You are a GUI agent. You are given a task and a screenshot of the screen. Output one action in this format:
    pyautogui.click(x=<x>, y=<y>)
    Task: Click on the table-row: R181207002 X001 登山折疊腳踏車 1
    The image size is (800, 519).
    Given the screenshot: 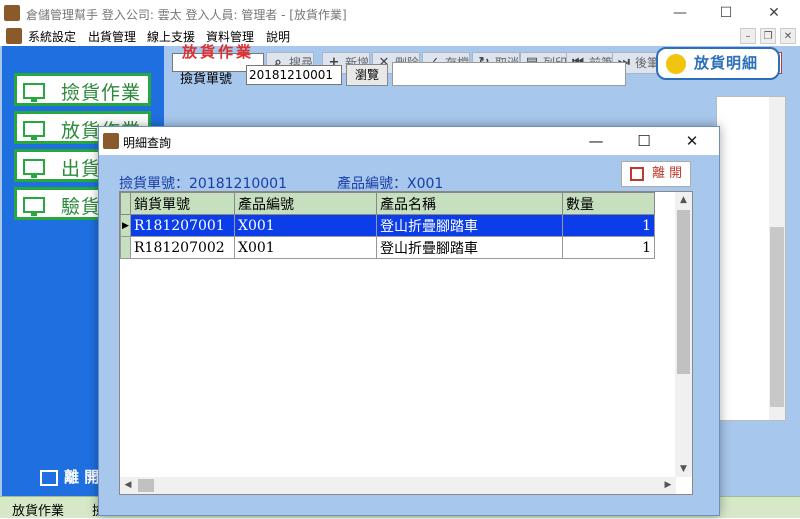 What is the action you would take?
    pyautogui.click(x=387, y=247)
    